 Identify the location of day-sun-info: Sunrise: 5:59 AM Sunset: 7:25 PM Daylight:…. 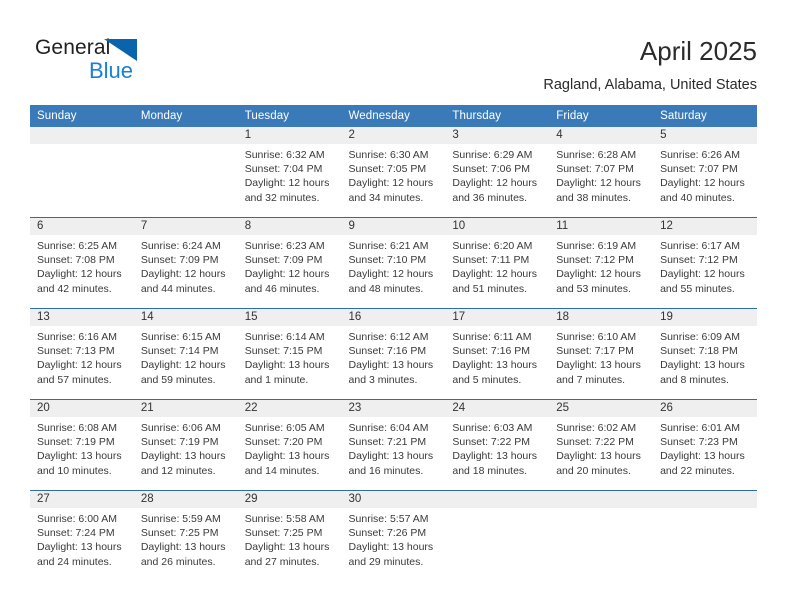
(186, 538).